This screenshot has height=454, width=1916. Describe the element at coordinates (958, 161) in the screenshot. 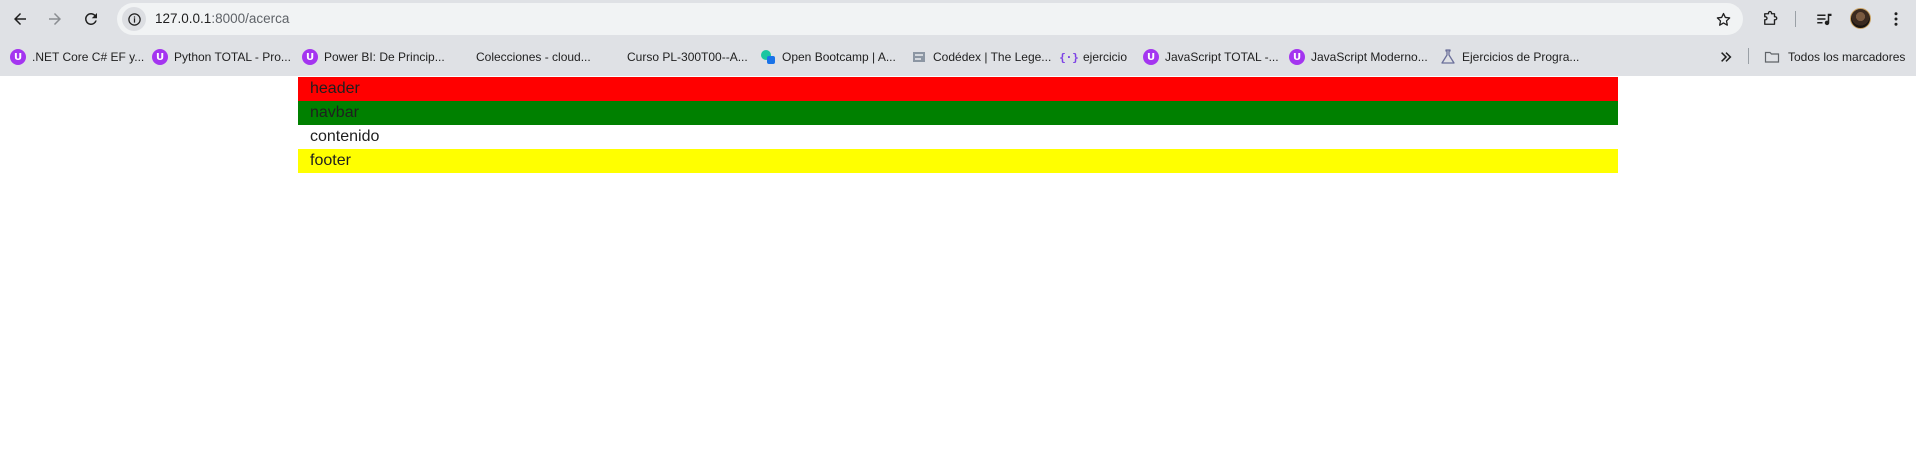

I see `footer-block: footer` at that location.